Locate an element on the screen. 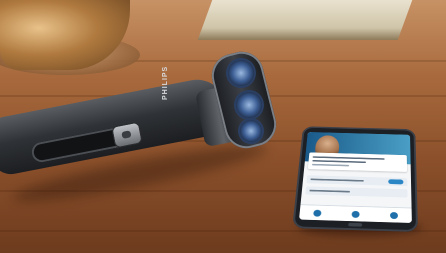 The image size is (446, 253). smartphone is located at coordinates (355, 179).